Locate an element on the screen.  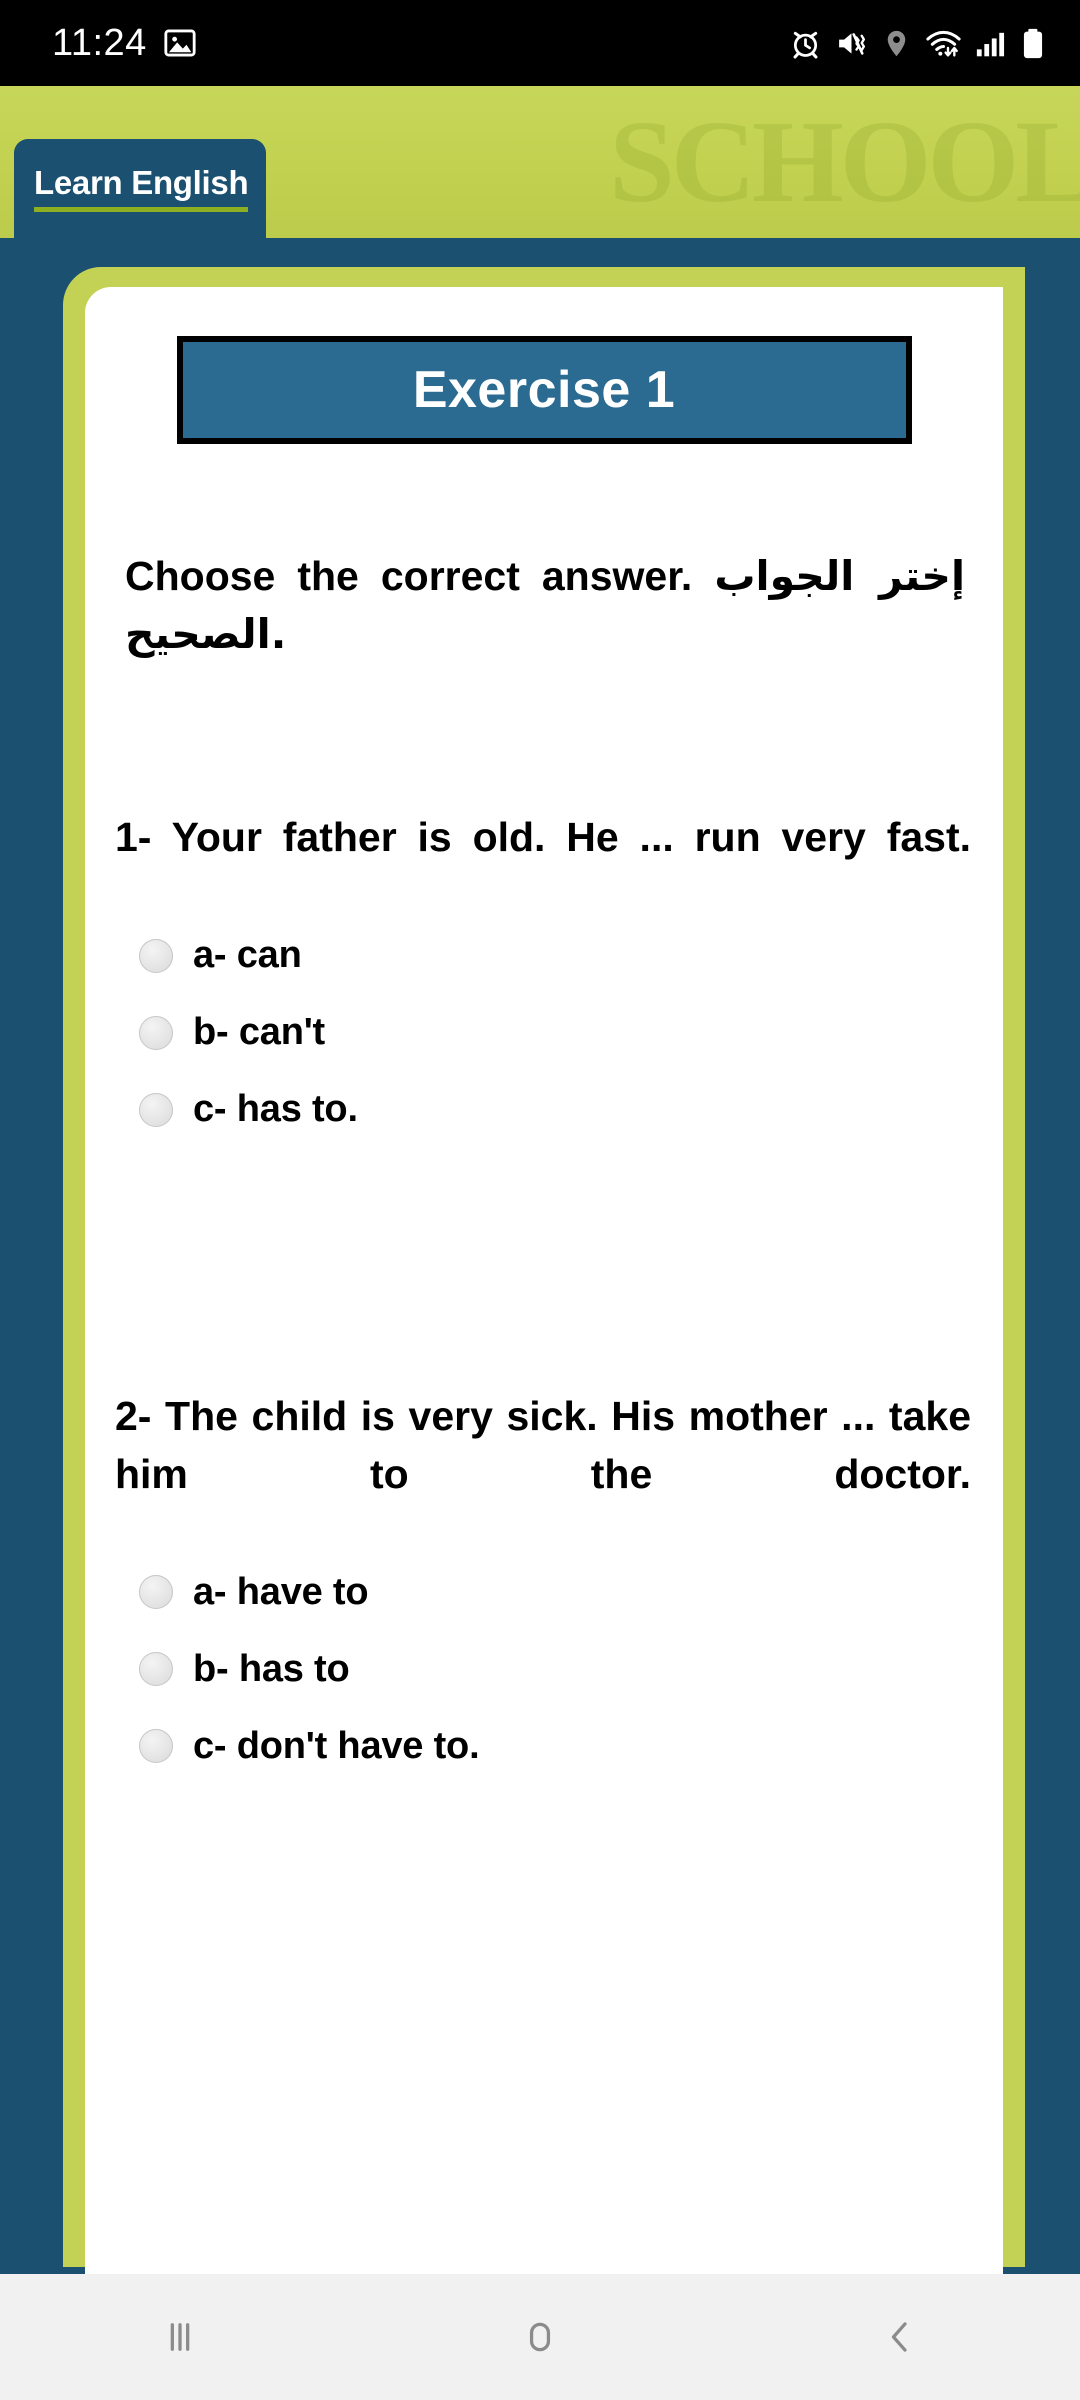
back-button is located at coordinates (900, 2337).